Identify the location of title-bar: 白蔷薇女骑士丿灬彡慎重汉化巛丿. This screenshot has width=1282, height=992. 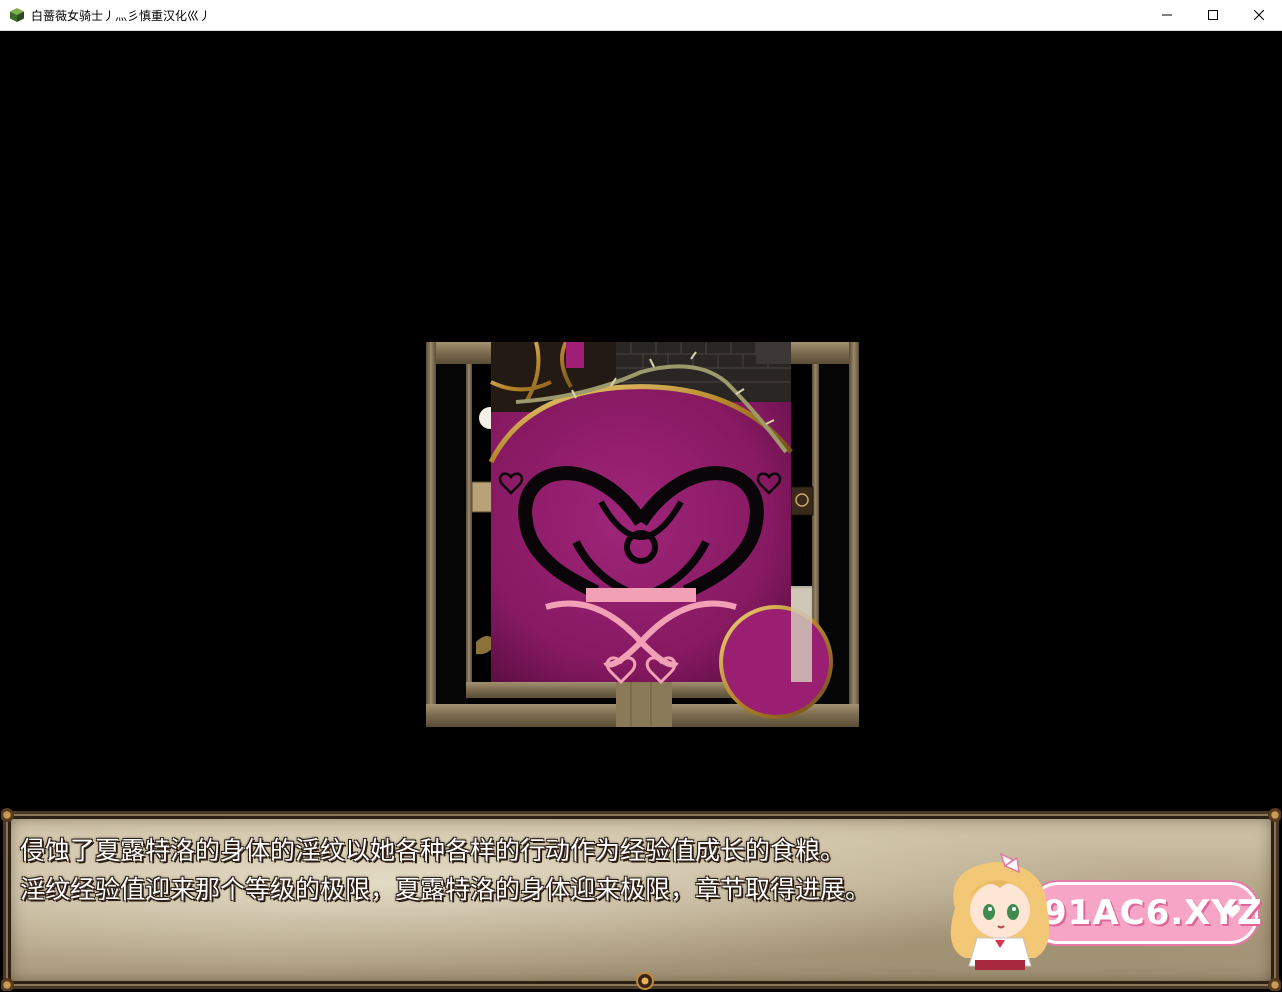
(641, 15).